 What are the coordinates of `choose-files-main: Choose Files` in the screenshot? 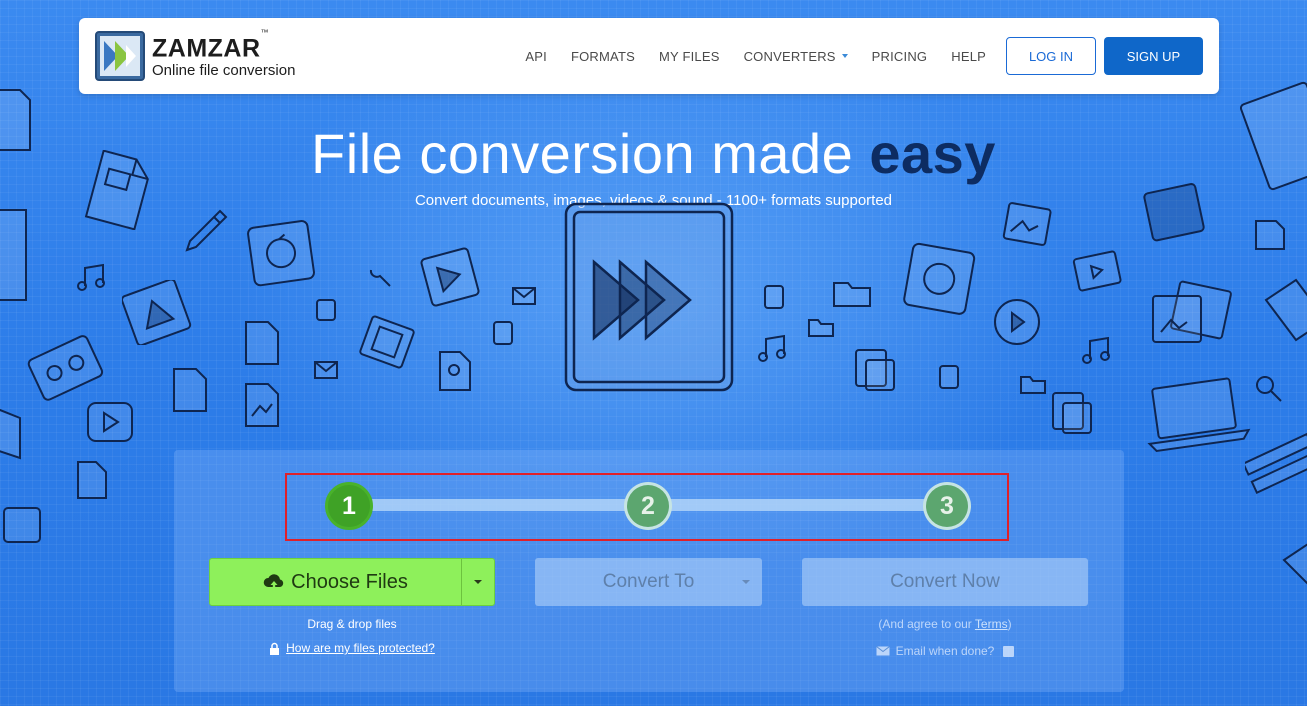 It's located at (335, 582).